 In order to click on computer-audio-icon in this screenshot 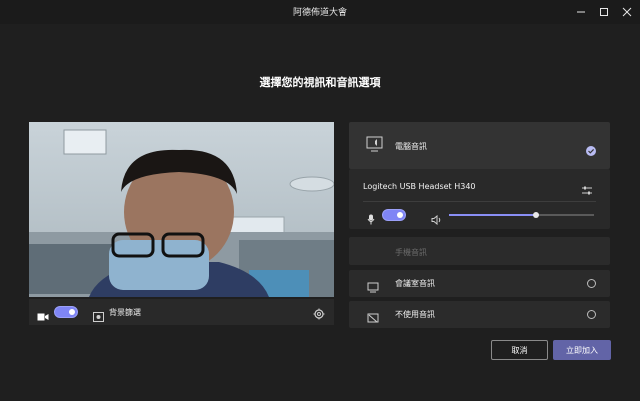, I will do `click(375, 146)`.